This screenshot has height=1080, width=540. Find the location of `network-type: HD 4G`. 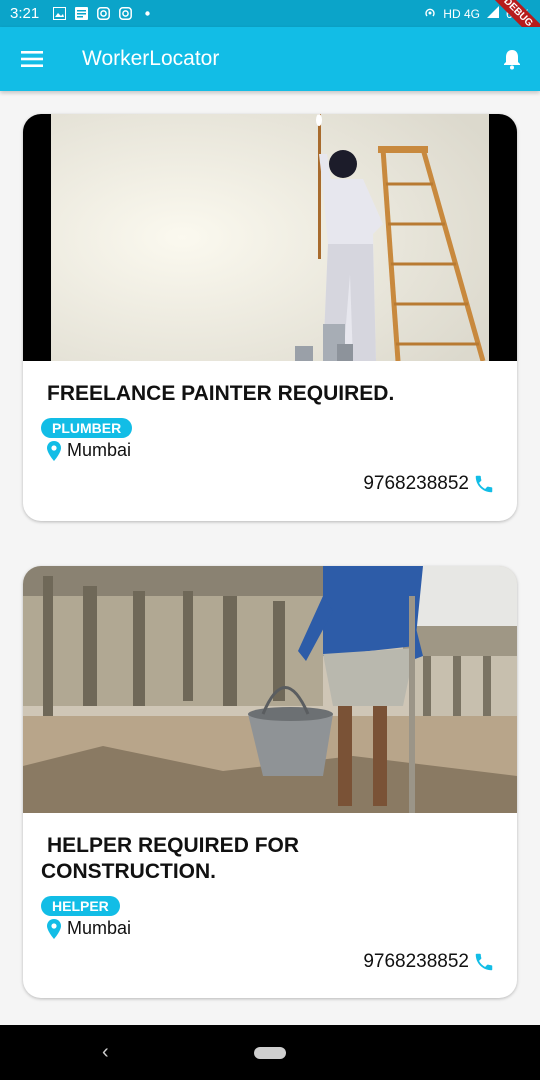

network-type: HD 4G is located at coordinates (461, 13).